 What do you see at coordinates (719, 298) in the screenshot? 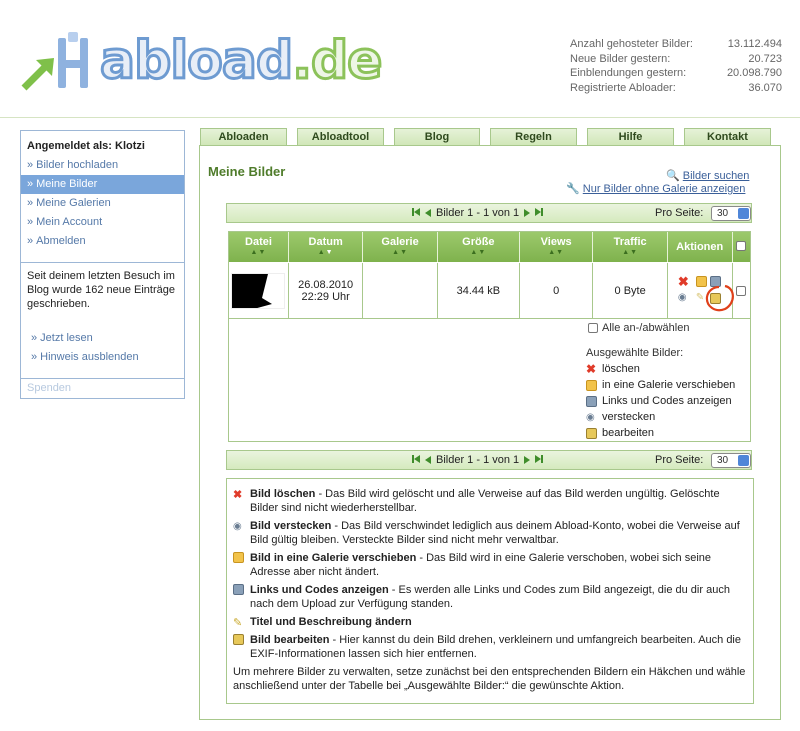
I see `annotation-circle` at bounding box center [719, 298].